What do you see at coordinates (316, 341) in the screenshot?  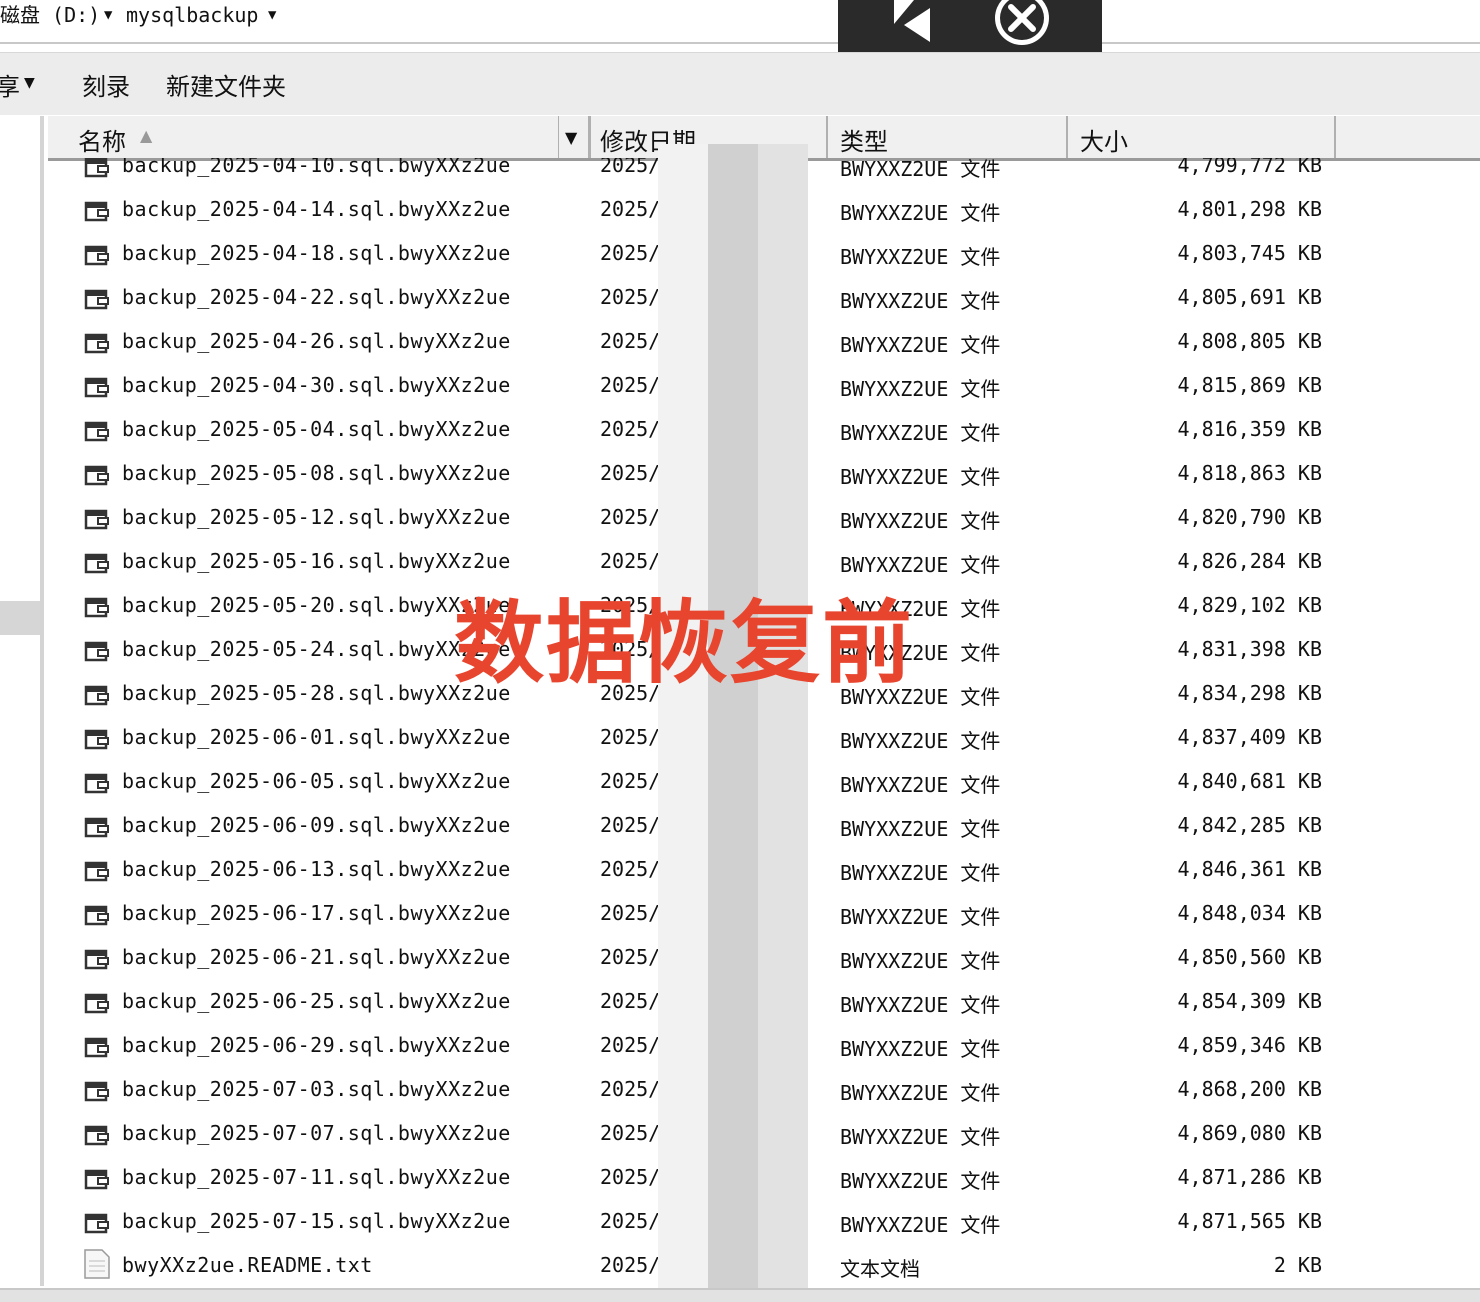 I see `file-name: backup_2025-04-26.sql.bwyXXz2ue` at bounding box center [316, 341].